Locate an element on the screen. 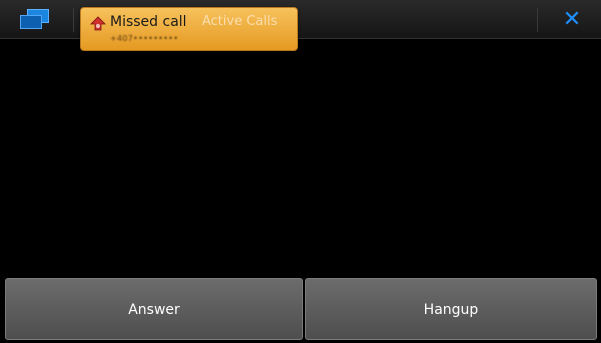 The image size is (601, 343). missed-call-icon is located at coordinates (98, 23).